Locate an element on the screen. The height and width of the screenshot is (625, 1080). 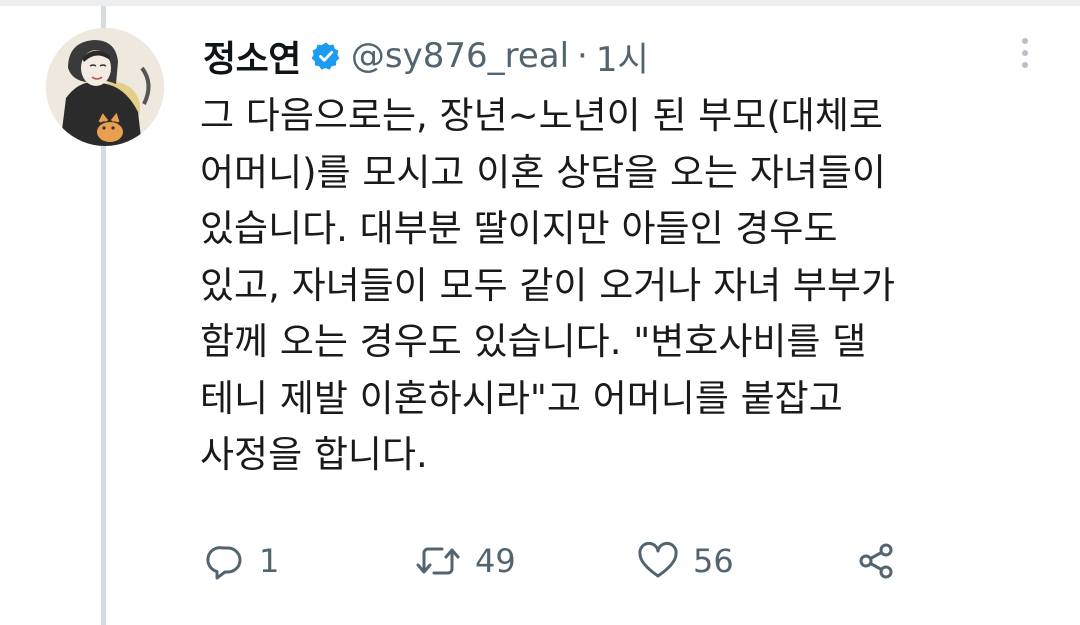
retweet-count: 49 is located at coordinates (495, 561).